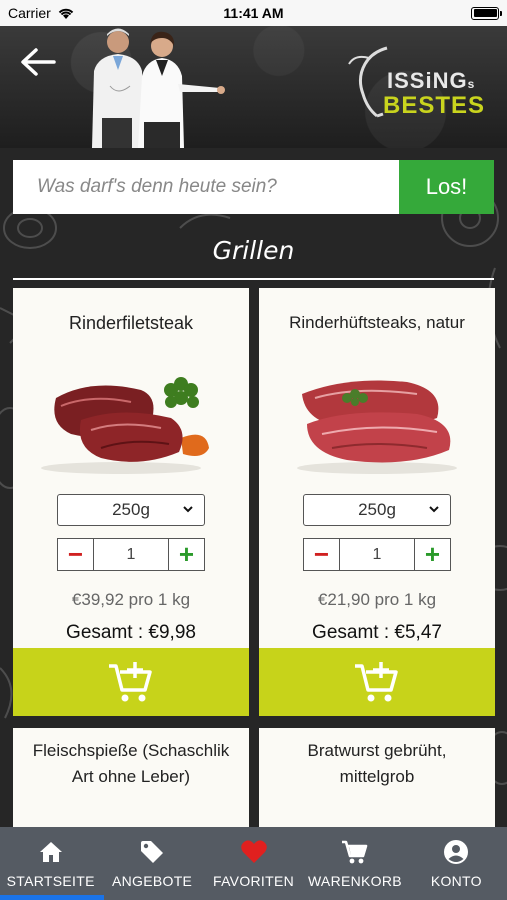 The height and width of the screenshot is (900, 507). Describe the element at coordinates (66, 13) in the screenshot. I see `wifi-icon` at that location.